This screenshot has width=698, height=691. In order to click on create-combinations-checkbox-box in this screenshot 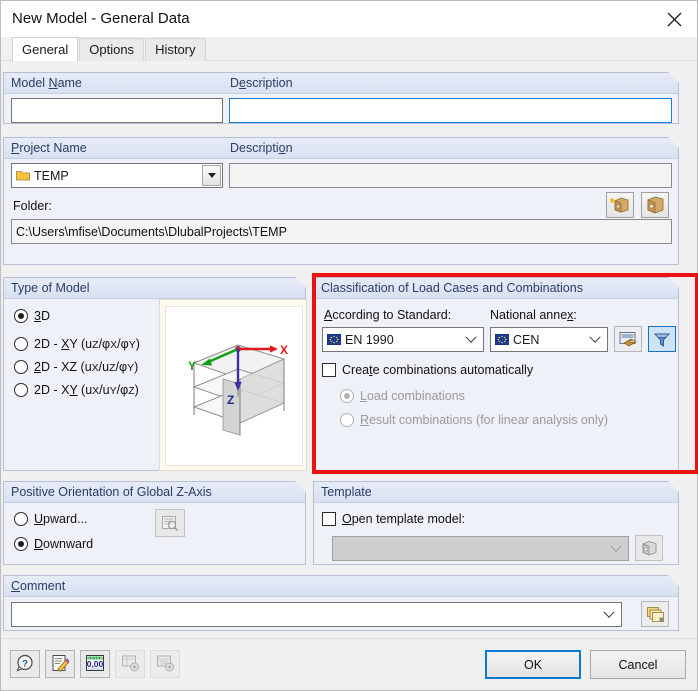, I will do `click(329, 370)`.